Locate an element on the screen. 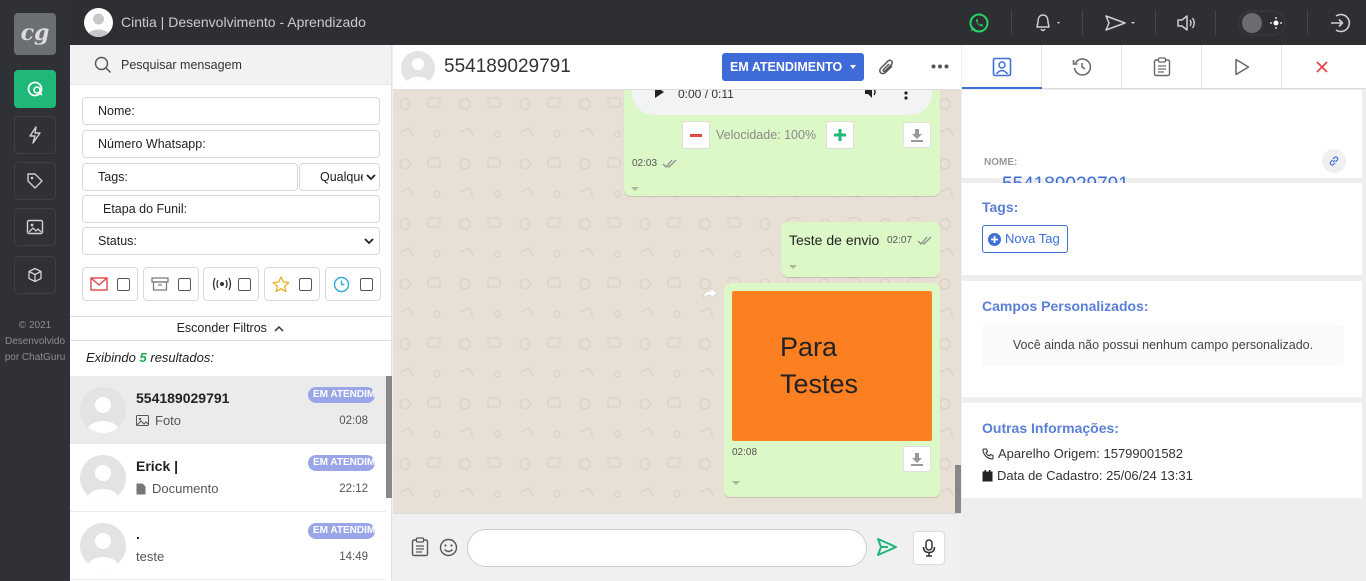 The width and height of the screenshot is (1366, 581). funnel-stage-label: Etapa do Funil: is located at coordinates (145, 209).